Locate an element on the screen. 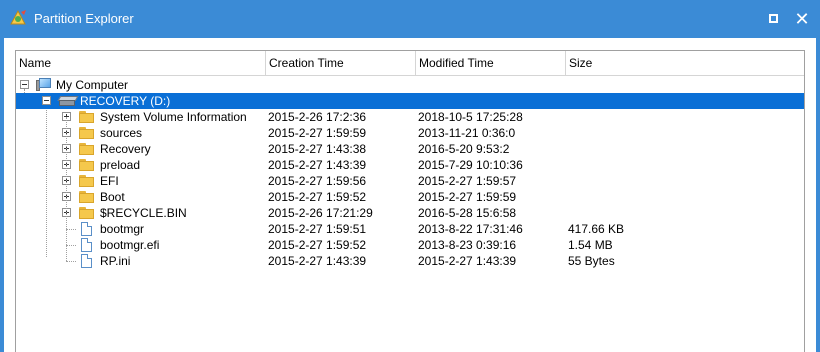  item-name: System Volume Information is located at coordinates (173, 117).